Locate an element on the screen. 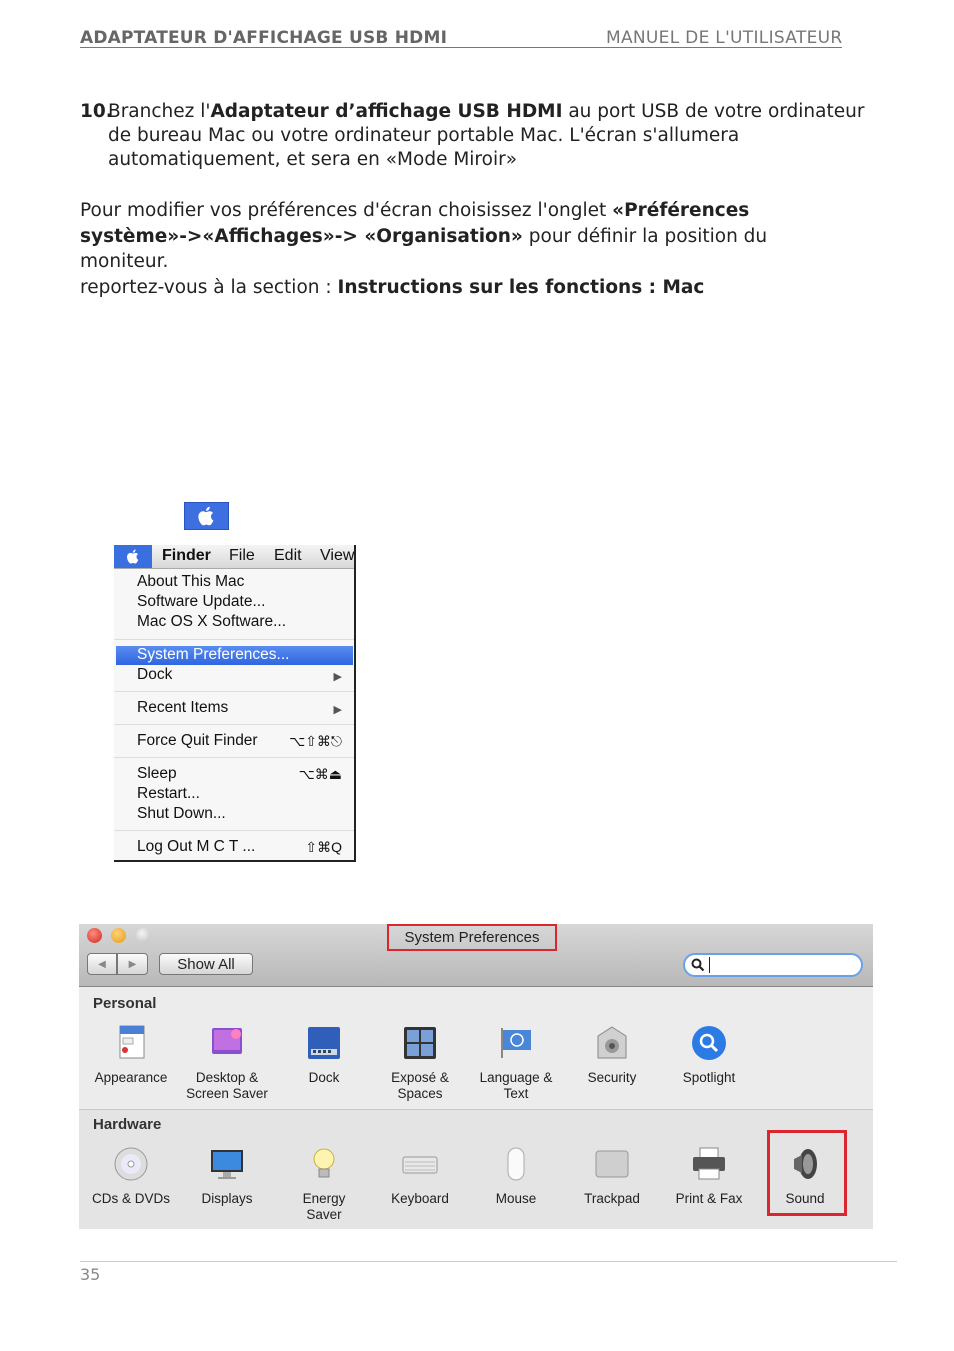 This screenshot has width=954, height=1351. pref-label: Language & is located at coordinates (516, 1077).